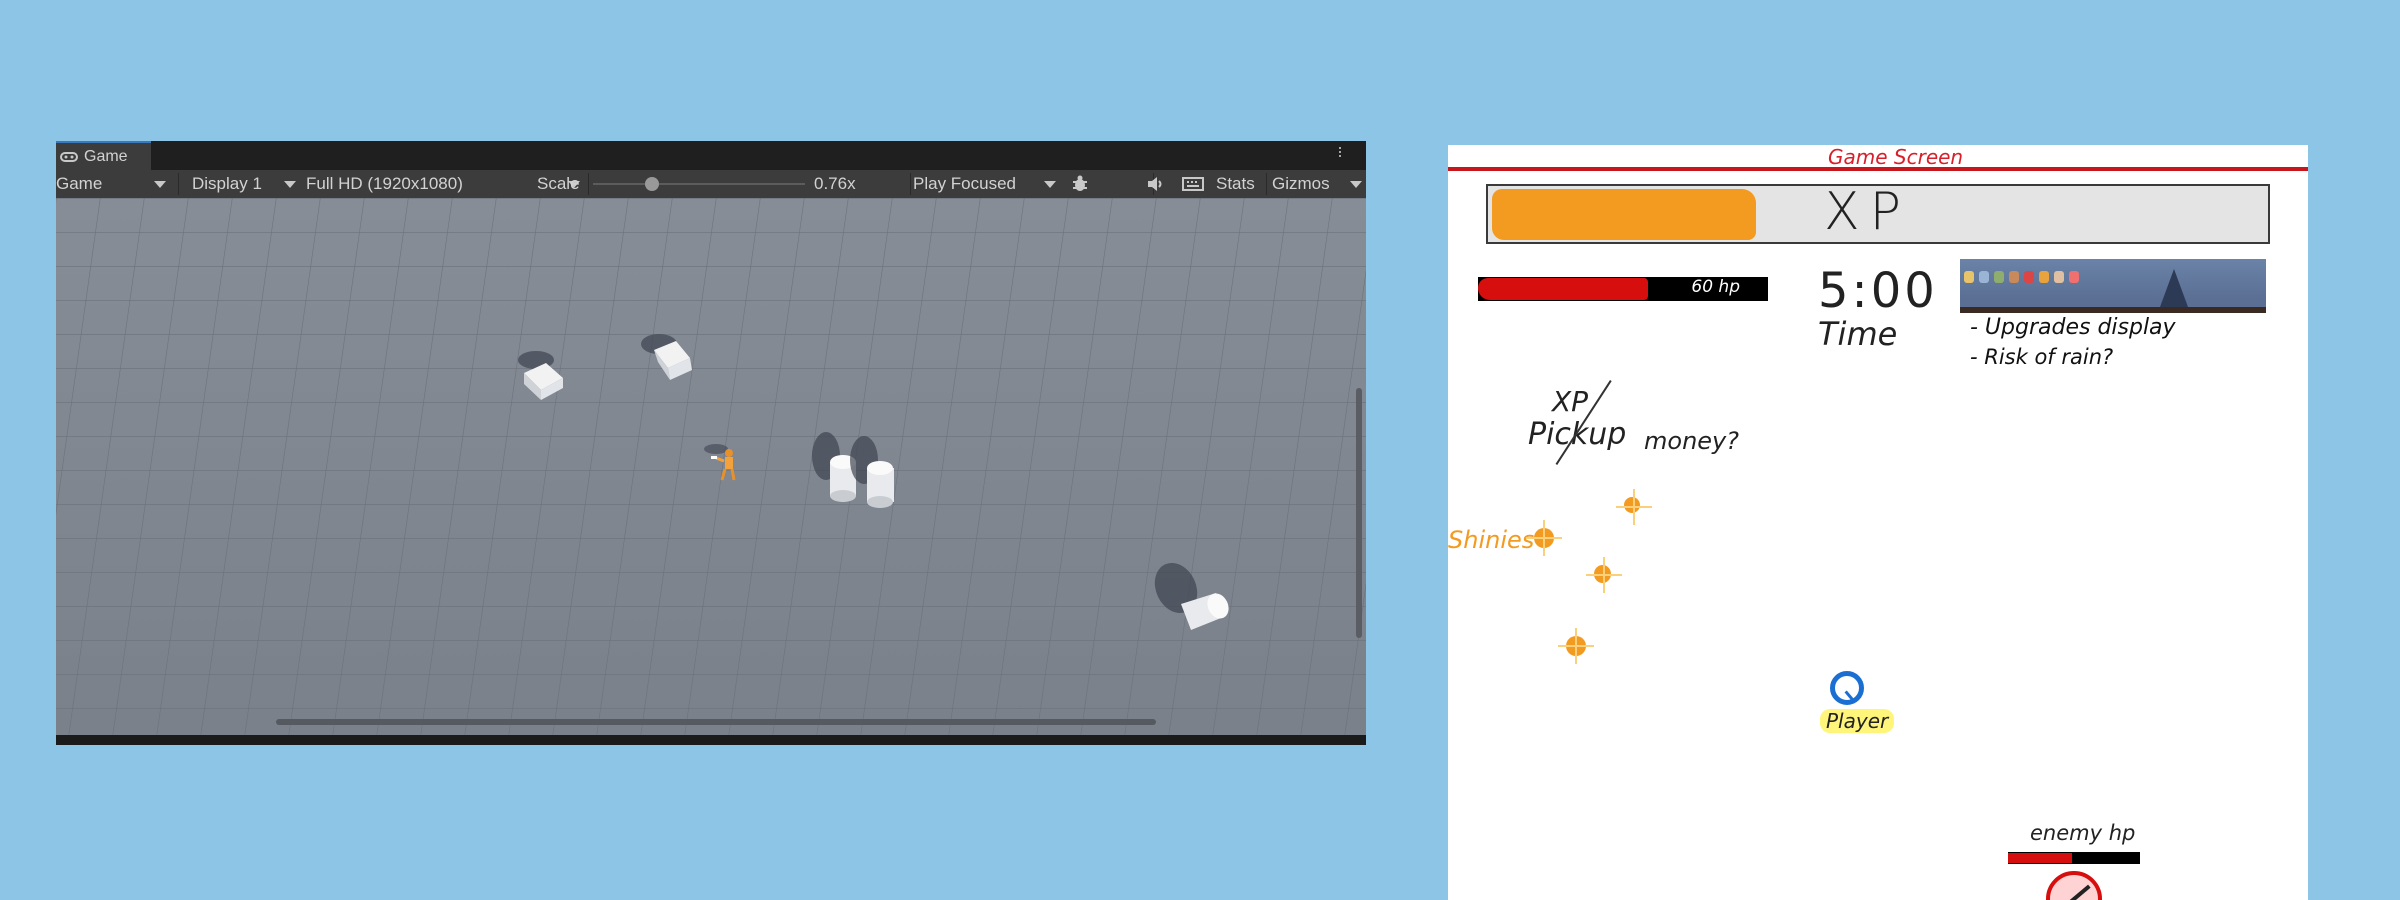 The height and width of the screenshot is (900, 2400). Describe the element at coordinates (1691, 441) in the screenshot. I see `xp-note-money: money?` at that location.